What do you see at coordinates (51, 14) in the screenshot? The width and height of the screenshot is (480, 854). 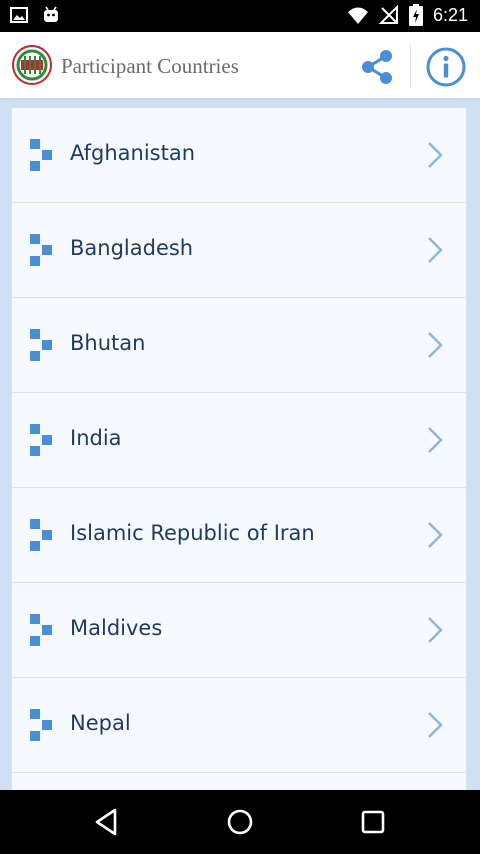 I see `android-notification-icon` at bounding box center [51, 14].